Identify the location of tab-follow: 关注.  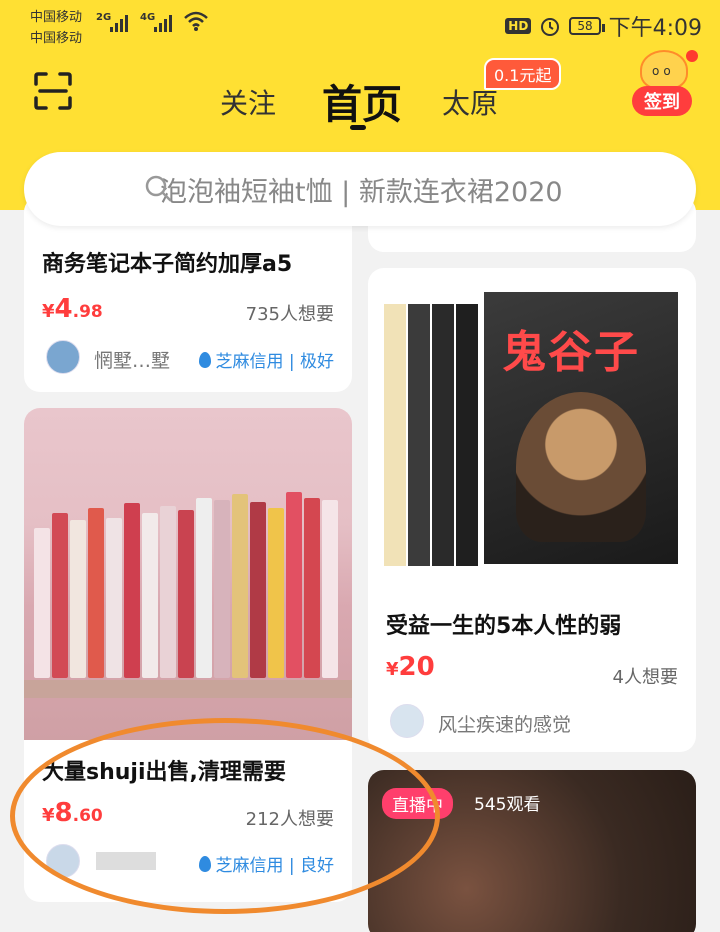
(248, 102).